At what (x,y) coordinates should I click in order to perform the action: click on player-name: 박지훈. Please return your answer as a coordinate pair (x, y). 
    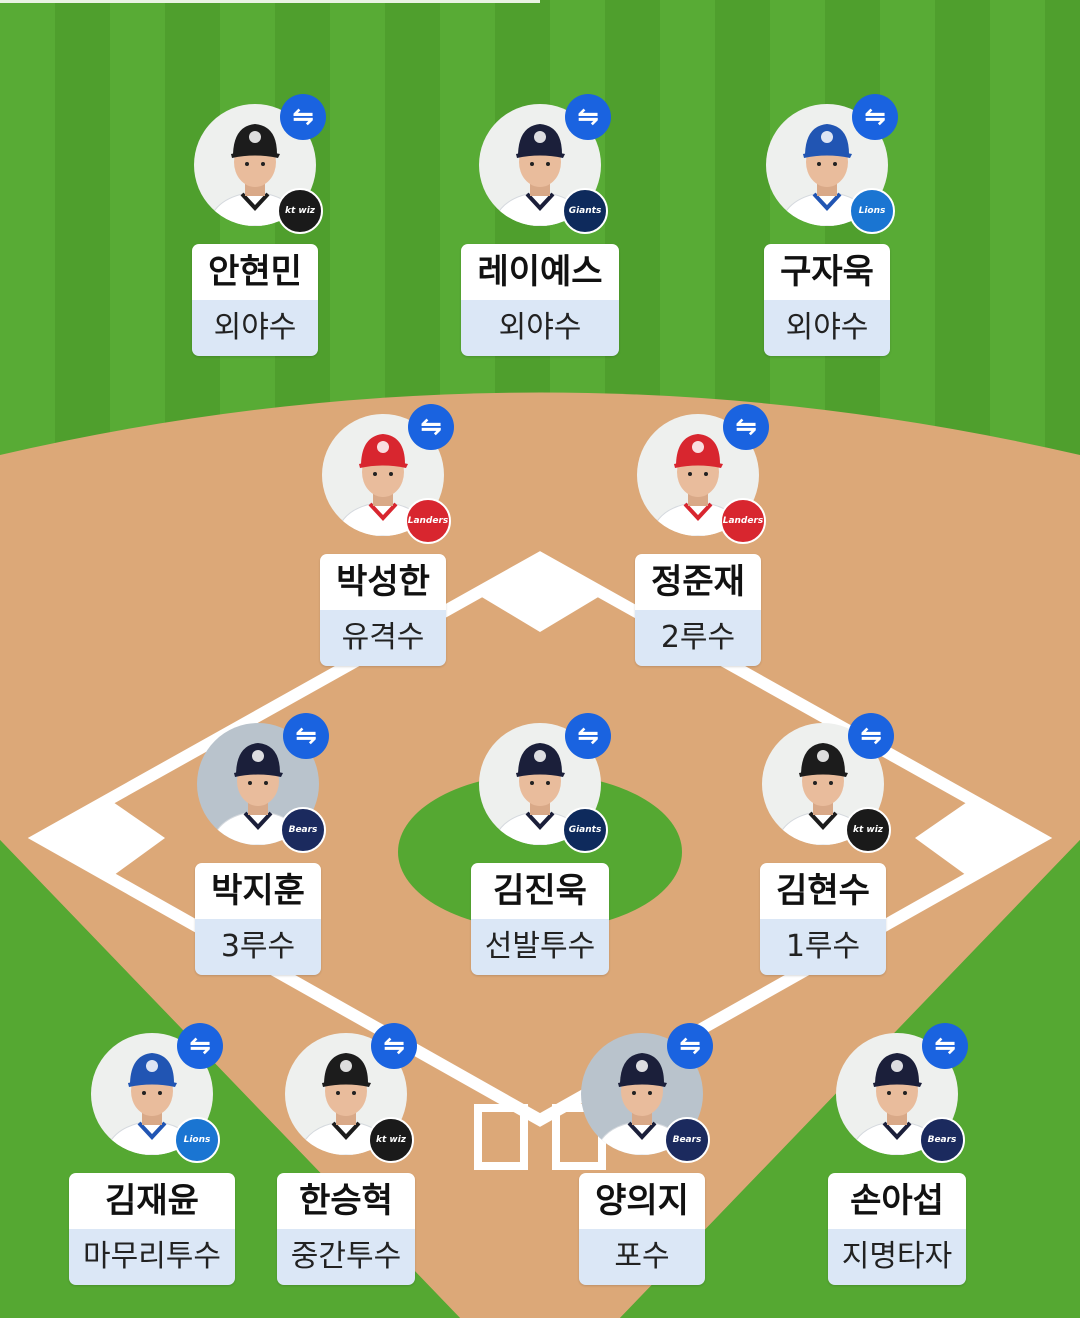
    Looking at the image, I should click on (258, 891).